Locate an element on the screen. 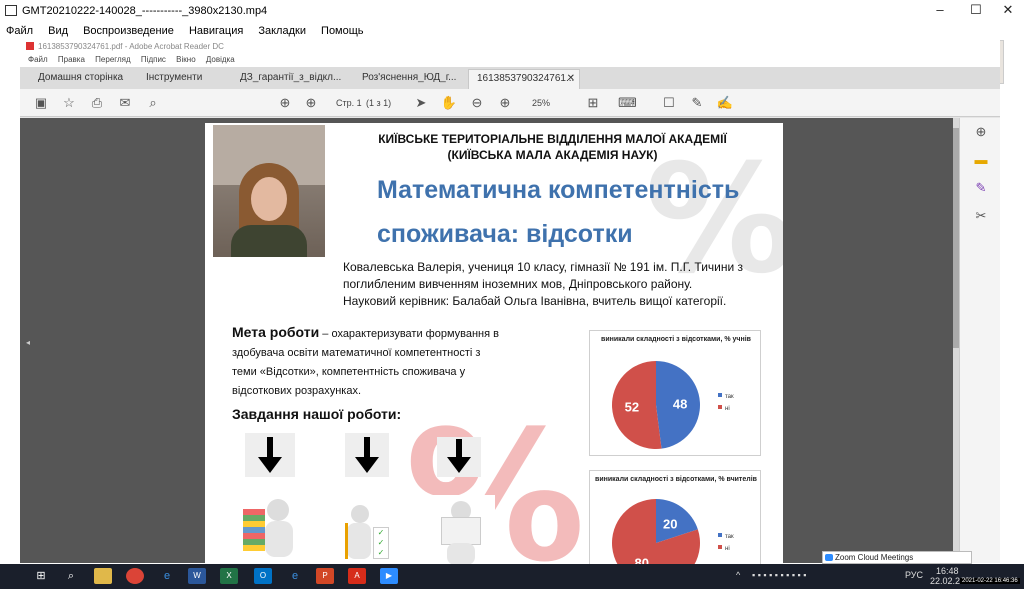 The height and width of the screenshot is (589, 1024). zoom-popup: Zoom Cloud Meetings is located at coordinates (897, 557).